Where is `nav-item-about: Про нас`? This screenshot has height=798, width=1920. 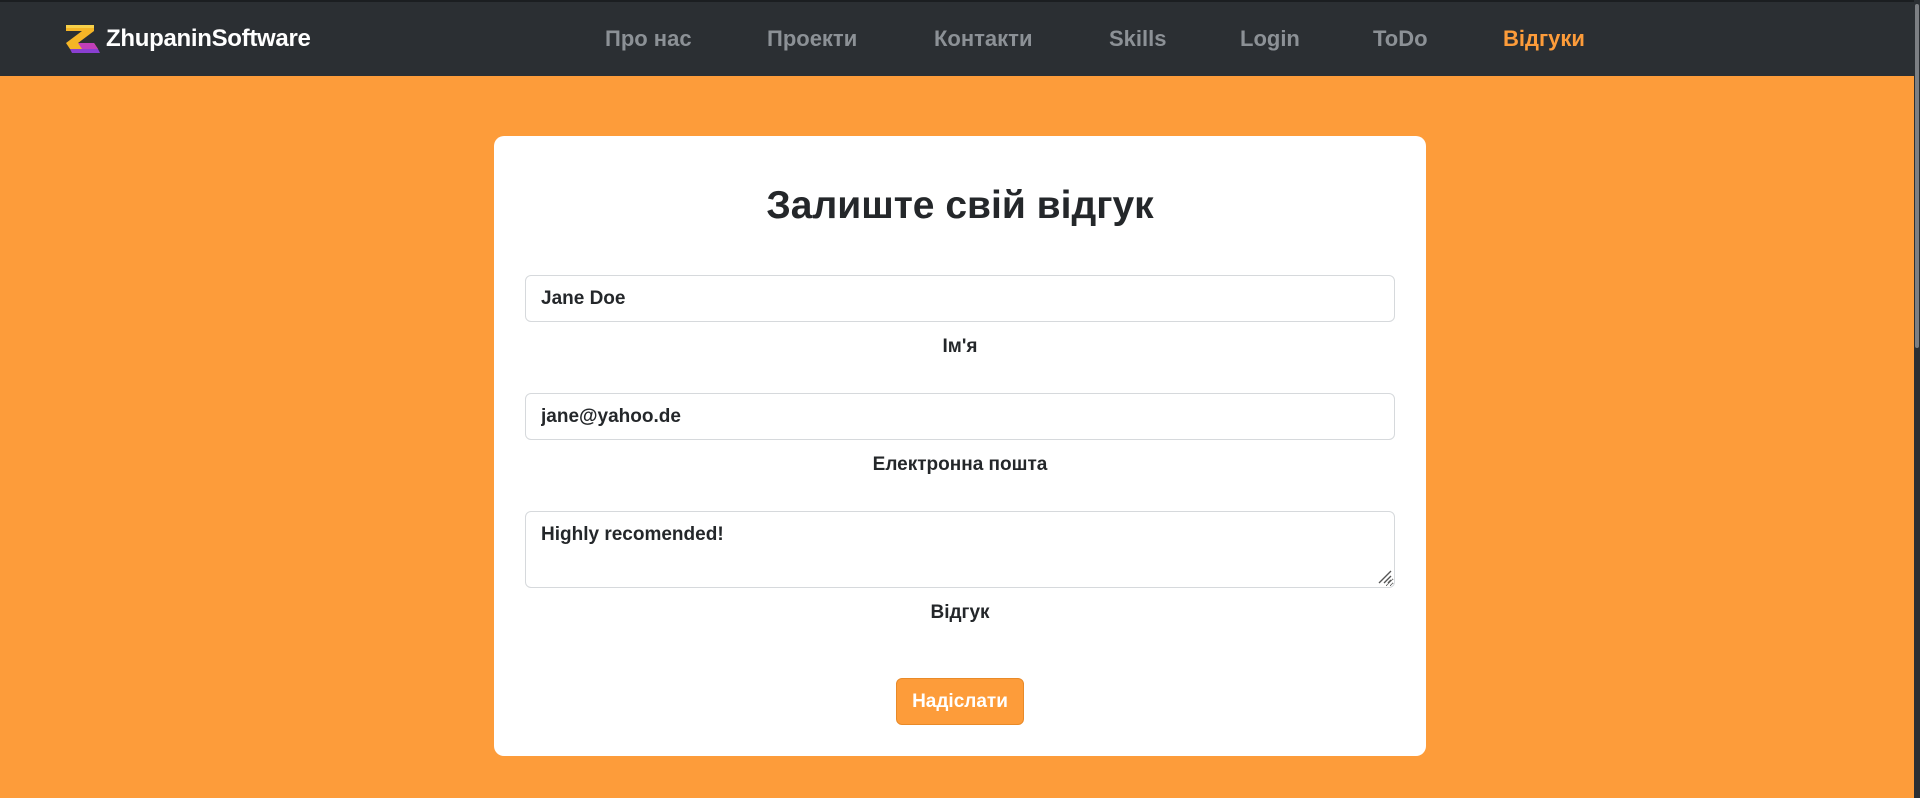 nav-item-about: Про нас is located at coordinates (648, 39).